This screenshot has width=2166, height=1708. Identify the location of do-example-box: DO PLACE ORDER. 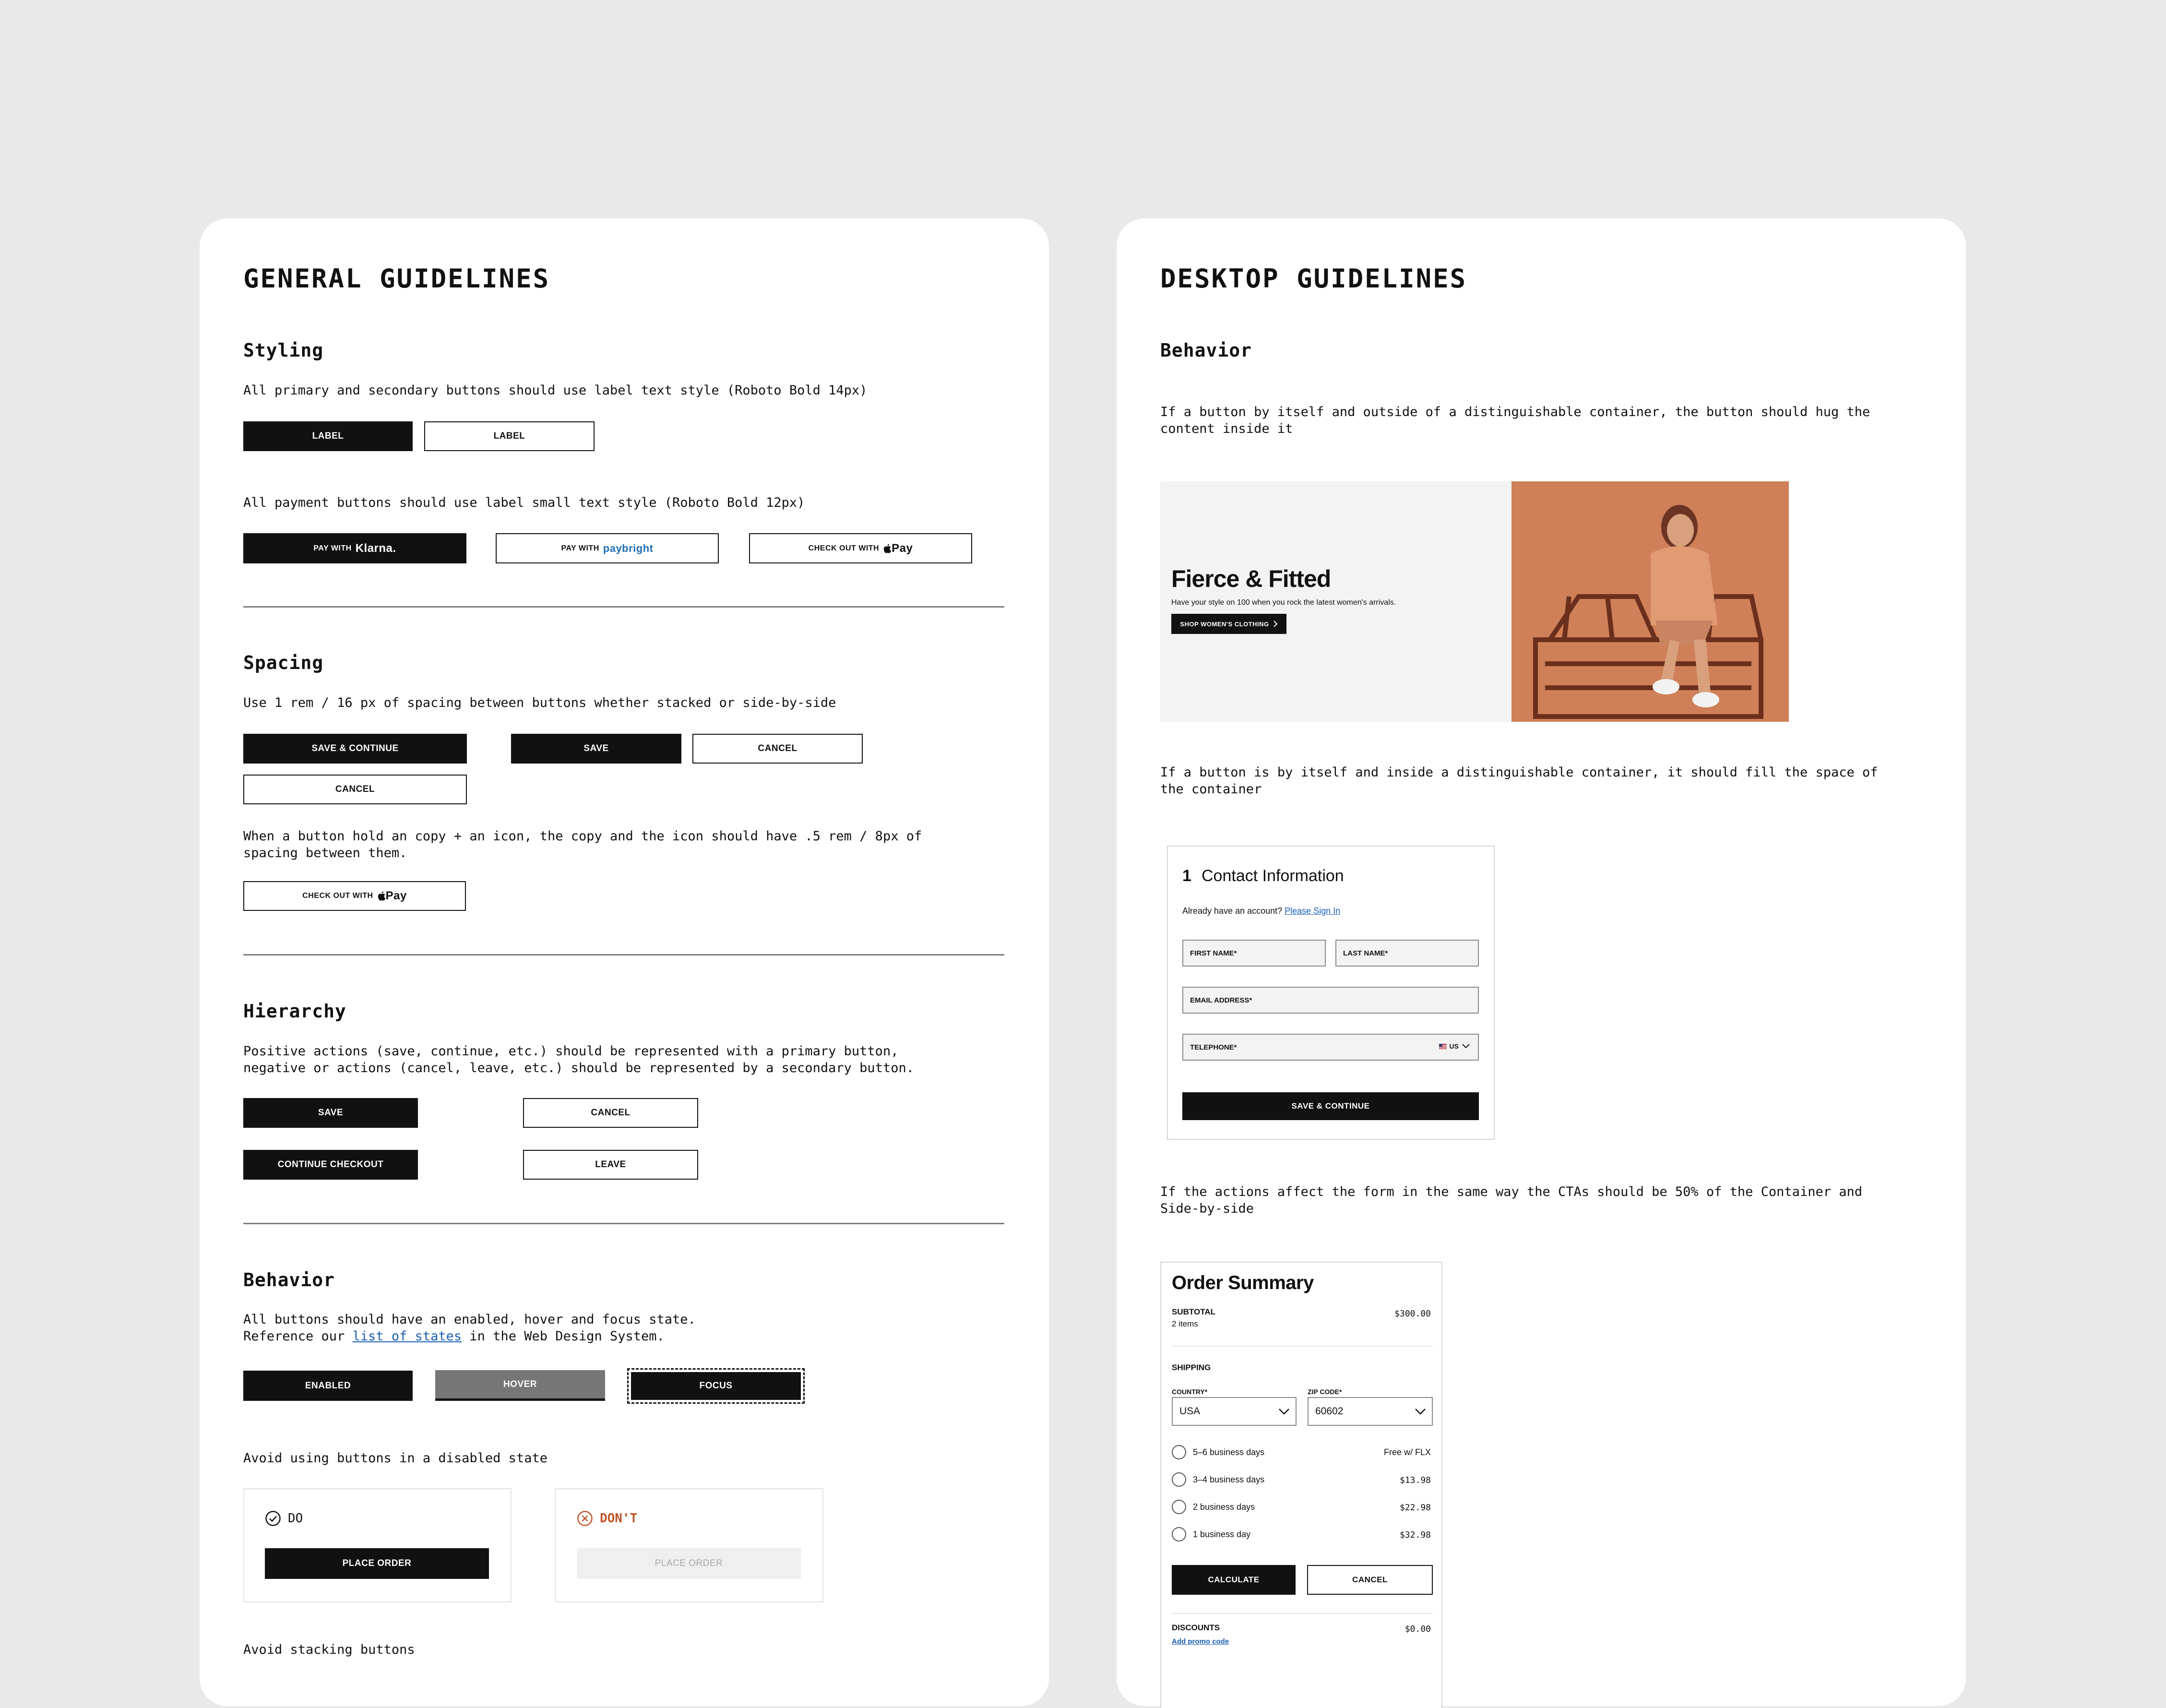
(377, 1545).